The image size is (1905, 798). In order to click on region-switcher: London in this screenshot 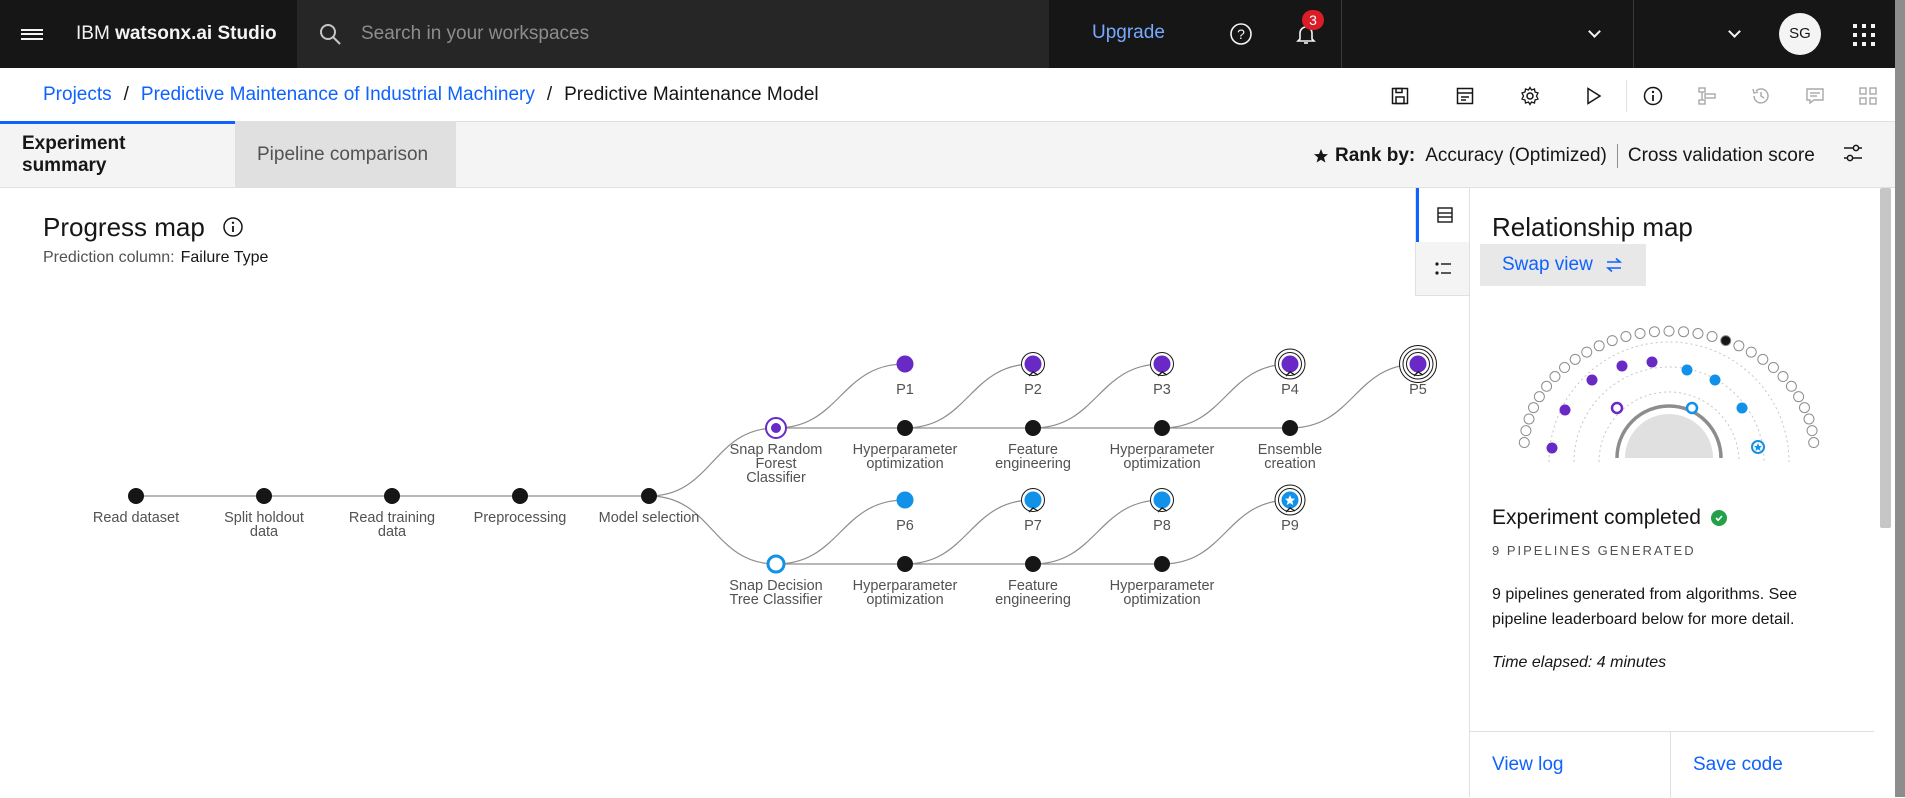, I will do `click(1696, 35)`.